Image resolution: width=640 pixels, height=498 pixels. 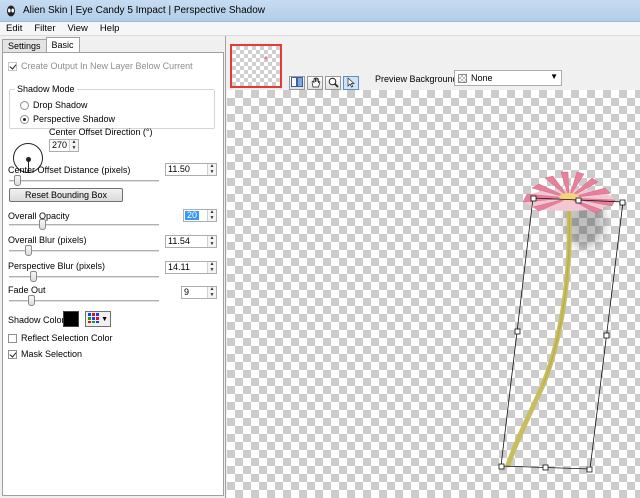 I want to click on zoom-tool-button, so click(x=333, y=83).